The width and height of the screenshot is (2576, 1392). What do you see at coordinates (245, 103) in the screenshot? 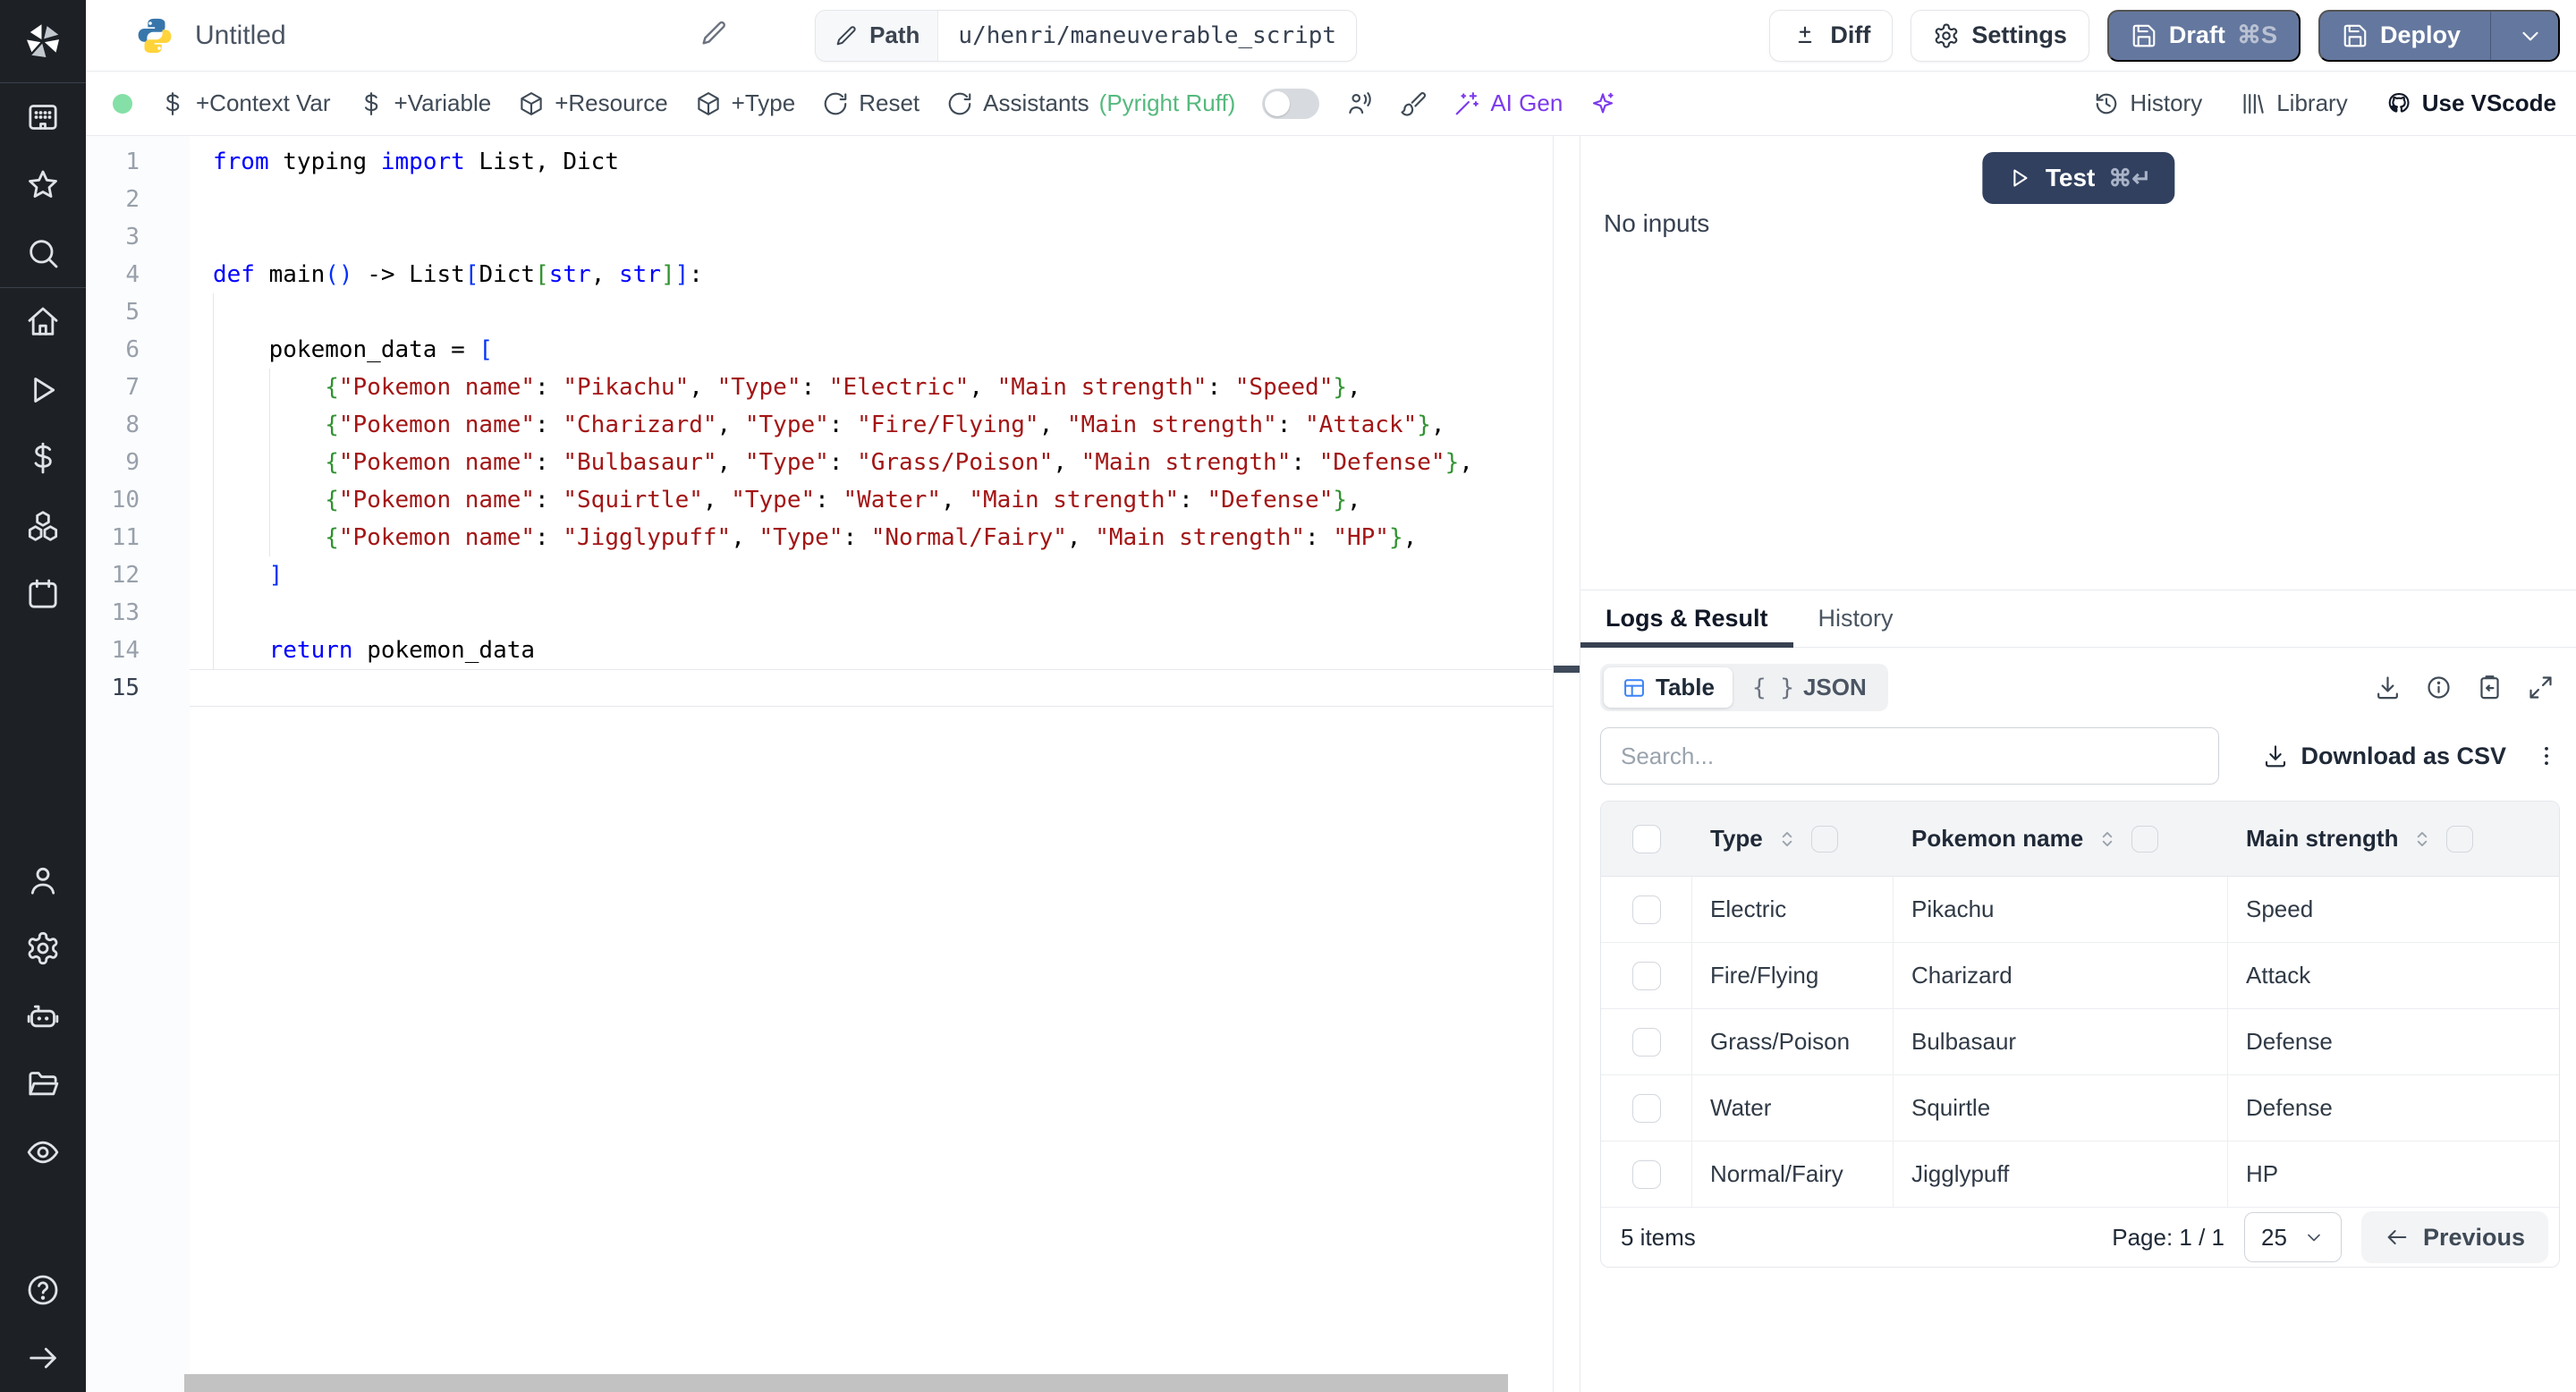
I see `add-context-var-button: +Context Var` at bounding box center [245, 103].